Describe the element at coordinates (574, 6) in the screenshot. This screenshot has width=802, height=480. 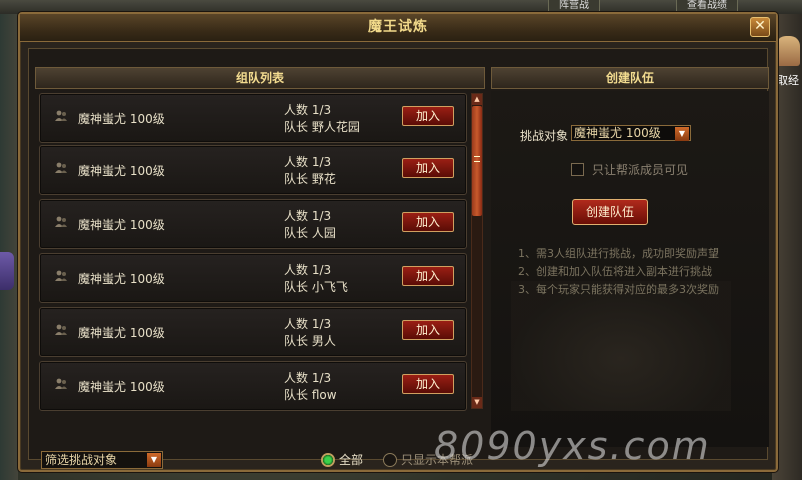
I see `tab-camp-battle: 阵营战` at that location.